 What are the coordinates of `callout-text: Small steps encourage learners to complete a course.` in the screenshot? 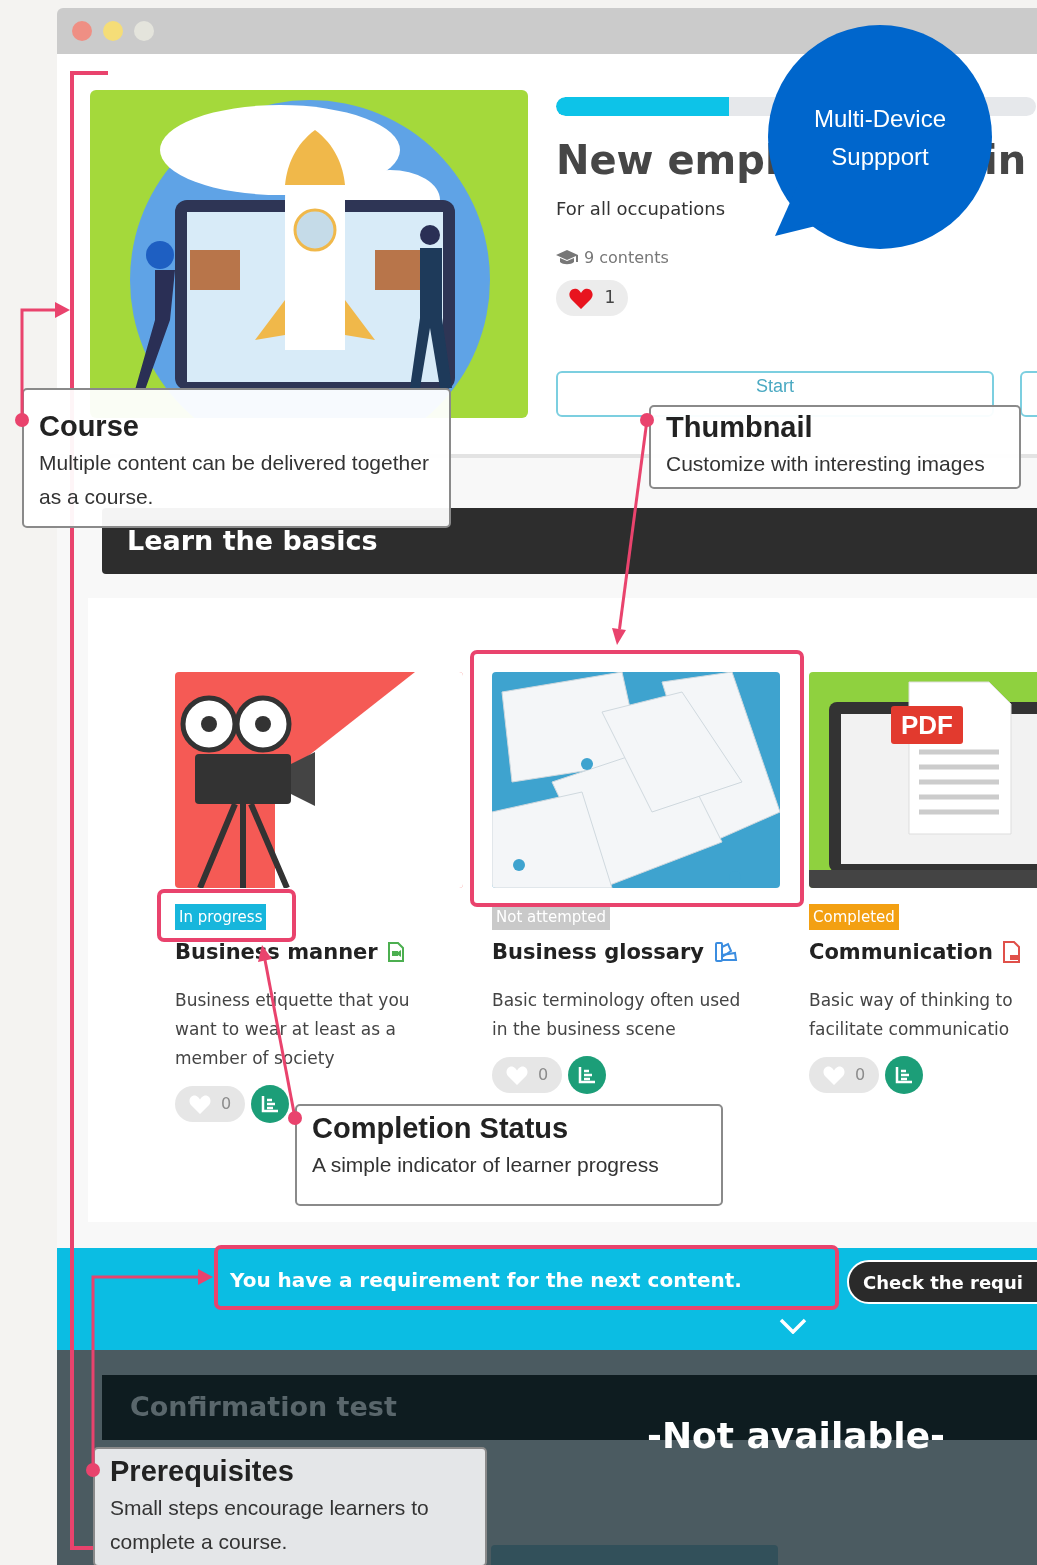 It's located at (270, 1525).